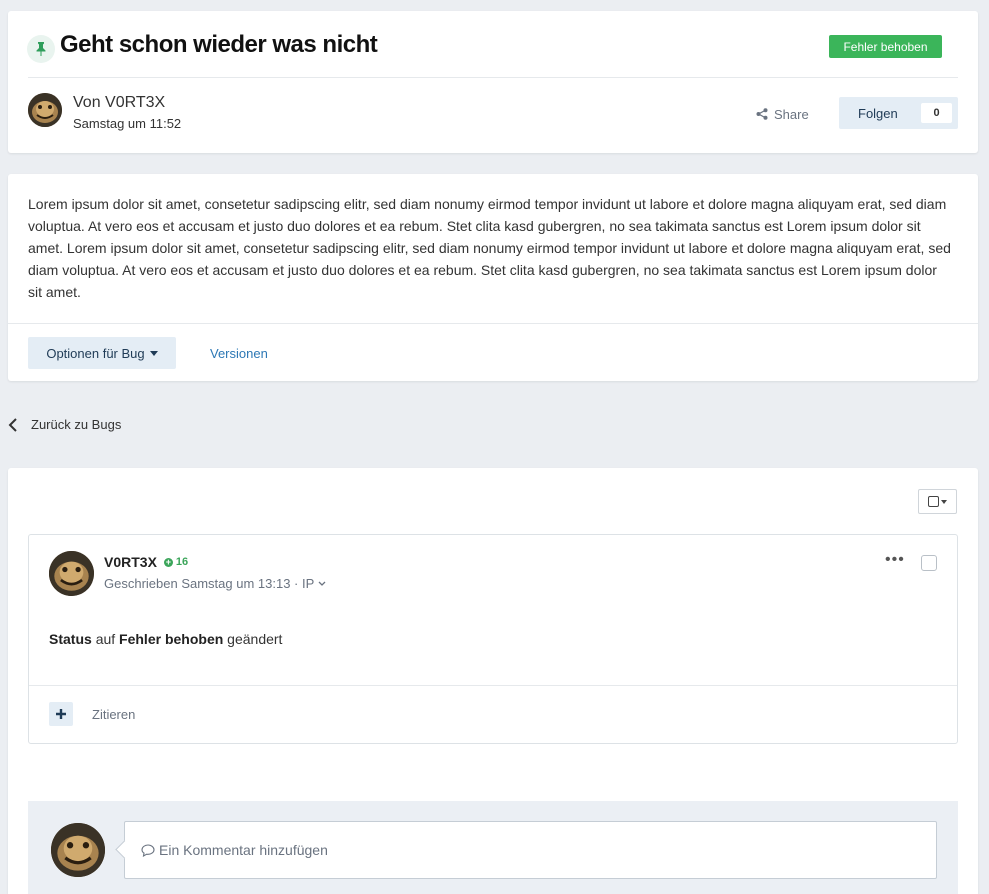 This screenshot has height=894, width=989. What do you see at coordinates (243, 850) in the screenshot?
I see `comment-input-placeholder: Ein Kommentar hinzufügen` at bounding box center [243, 850].